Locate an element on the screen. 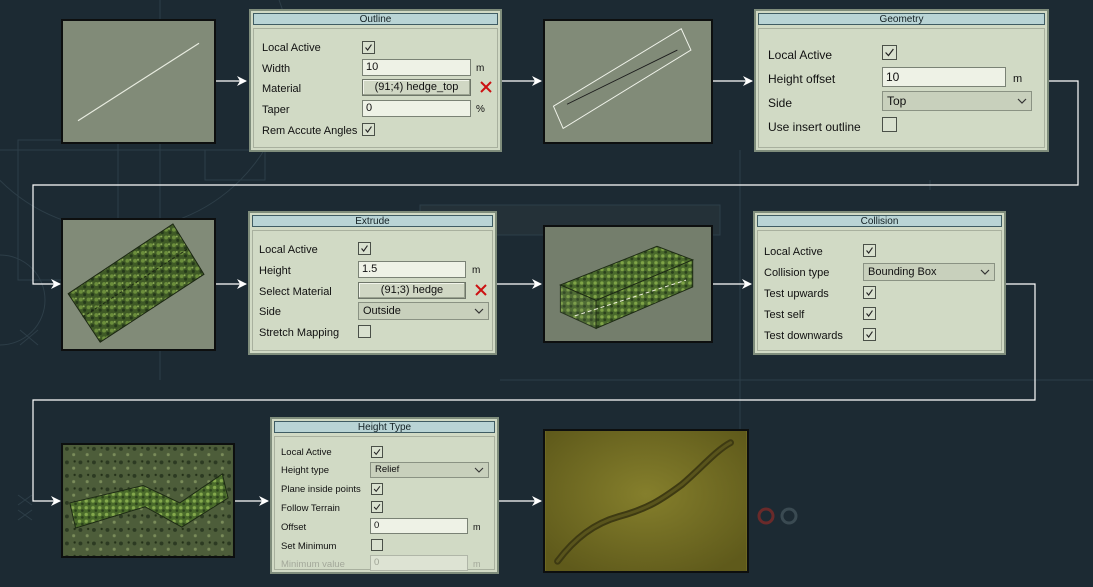 Image resolution: width=1093 pixels, height=587 pixels. height-type-local-active-label: Local Active is located at coordinates (306, 452).